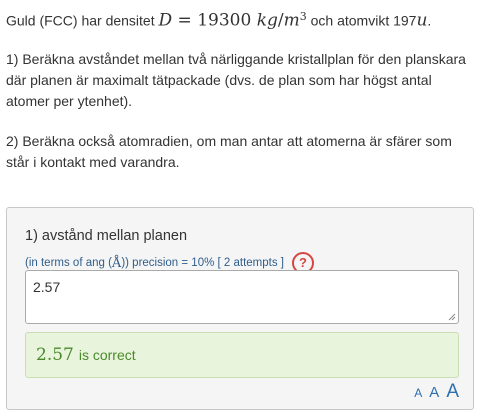 The image size is (480, 415). I want to click on answer-input-value: 2.57, so click(47, 287).